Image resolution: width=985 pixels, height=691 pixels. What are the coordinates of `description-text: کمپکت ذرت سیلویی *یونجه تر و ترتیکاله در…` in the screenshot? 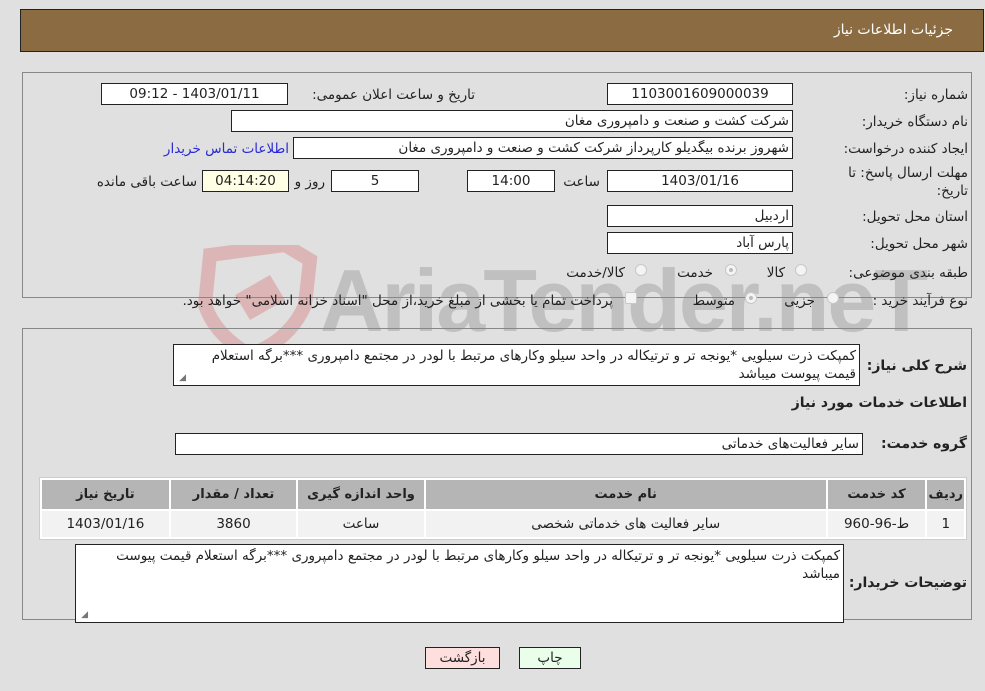 It's located at (533, 365).